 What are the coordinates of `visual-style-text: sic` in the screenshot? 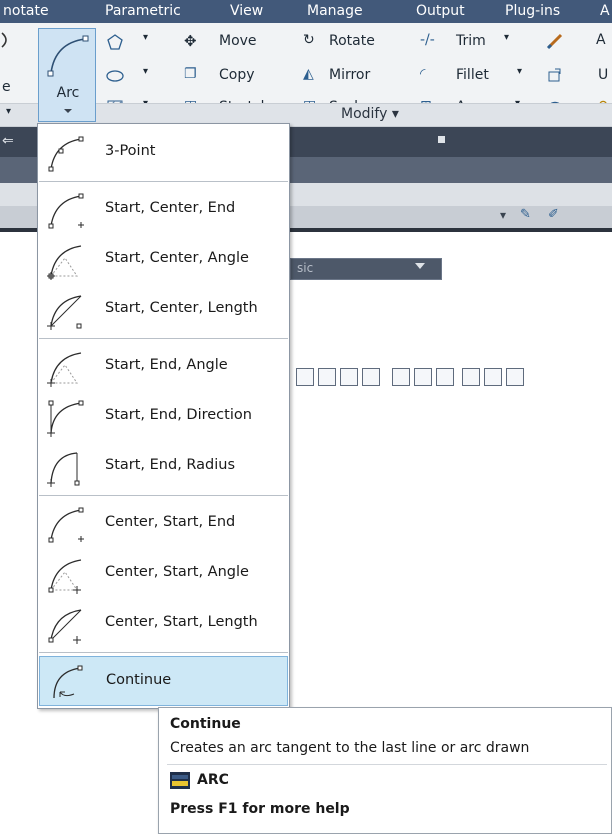 It's located at (305, 268).